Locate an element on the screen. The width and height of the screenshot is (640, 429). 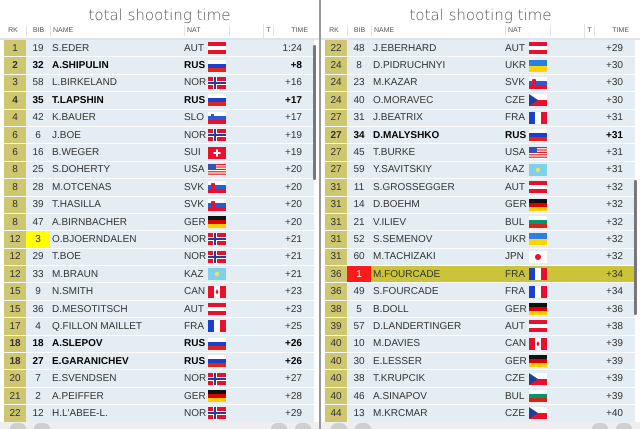
rank-cell: 40 is located at coordinates (336, 378).